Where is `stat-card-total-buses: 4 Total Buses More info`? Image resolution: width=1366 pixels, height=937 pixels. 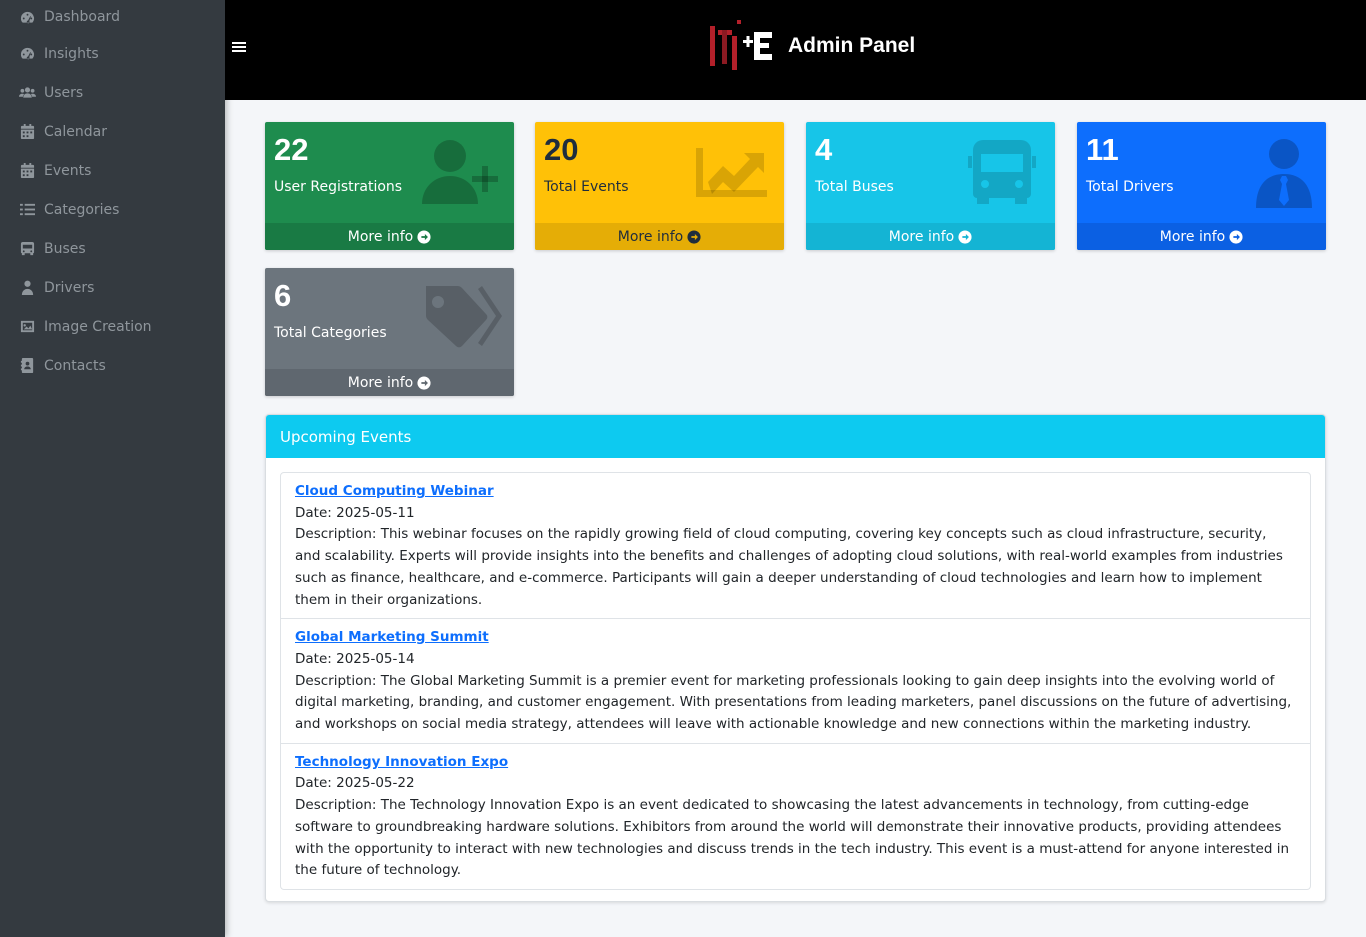
stat-card-total-buses: 4 Total Buses More info is located at coordinates (930, 186).